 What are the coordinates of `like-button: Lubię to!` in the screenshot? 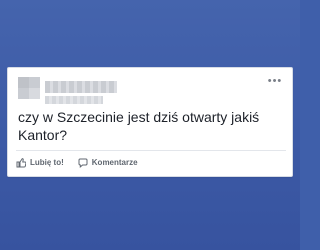 It's located at (40, 163).